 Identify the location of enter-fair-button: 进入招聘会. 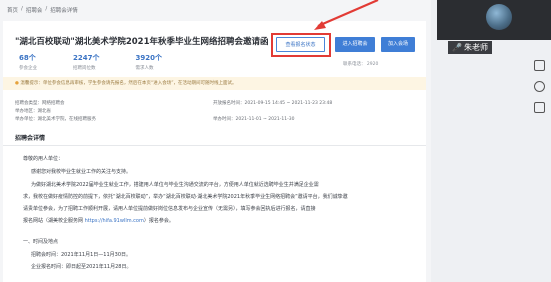
(355, 44).